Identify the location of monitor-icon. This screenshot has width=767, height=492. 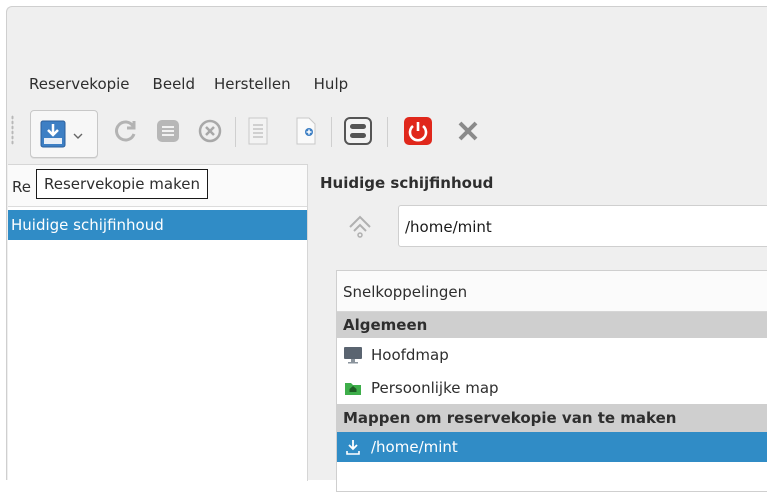
(353, 355).